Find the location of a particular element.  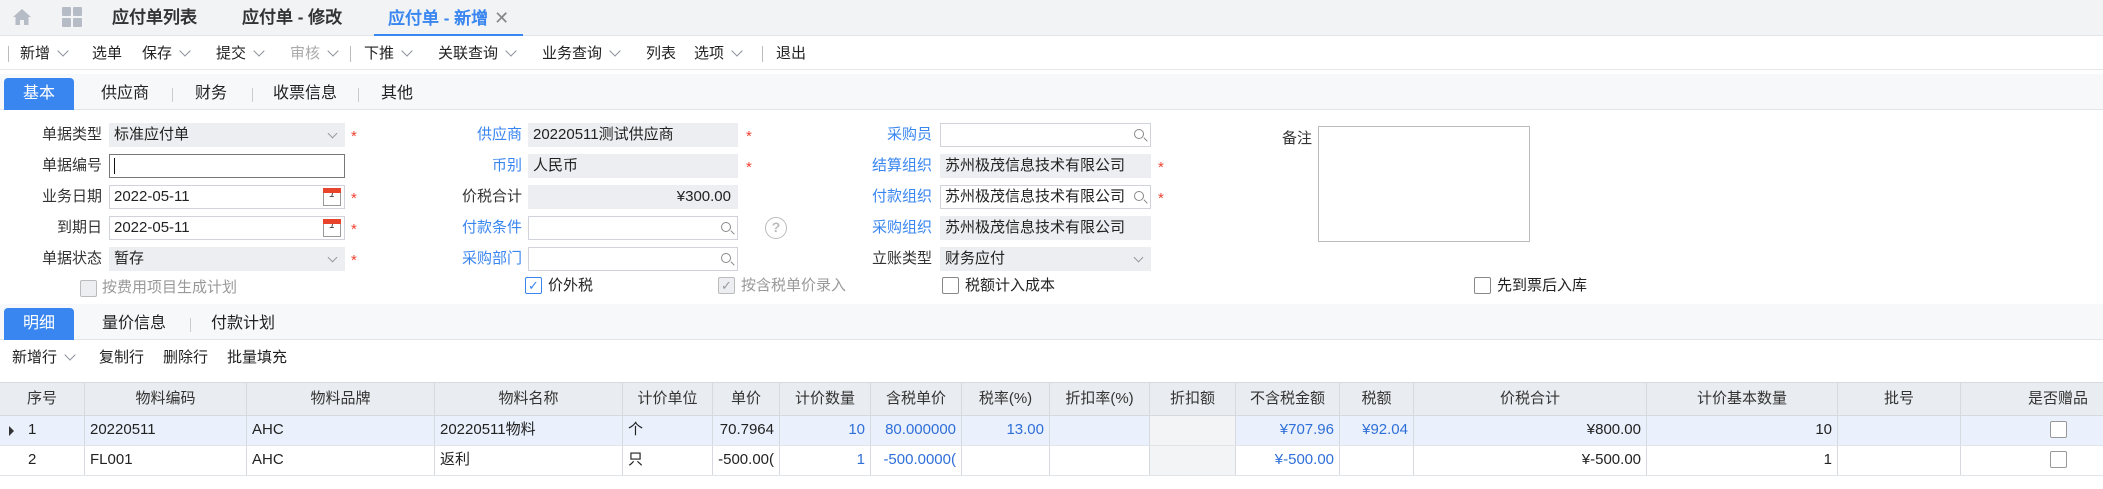

tab-invoice-info: 收票信息 is located at coordinates (305, 94).